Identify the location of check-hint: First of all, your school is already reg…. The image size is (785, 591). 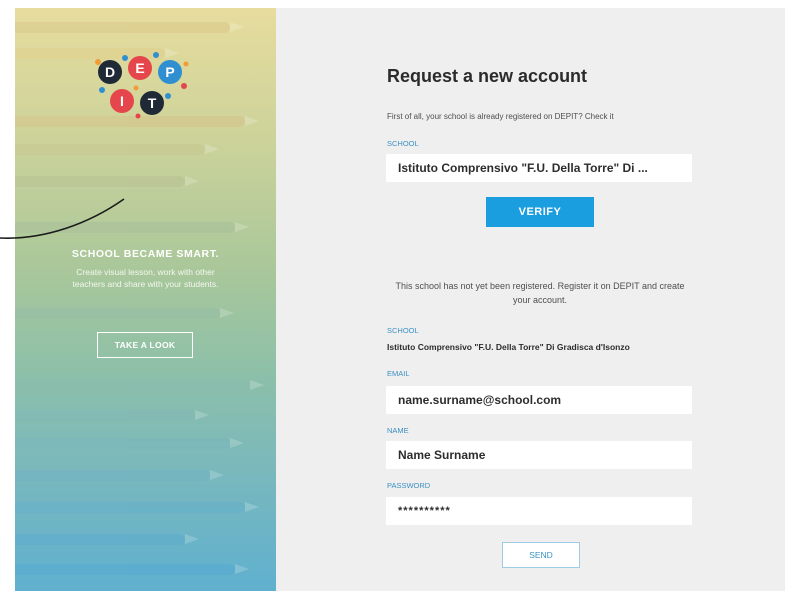
(500, 116).